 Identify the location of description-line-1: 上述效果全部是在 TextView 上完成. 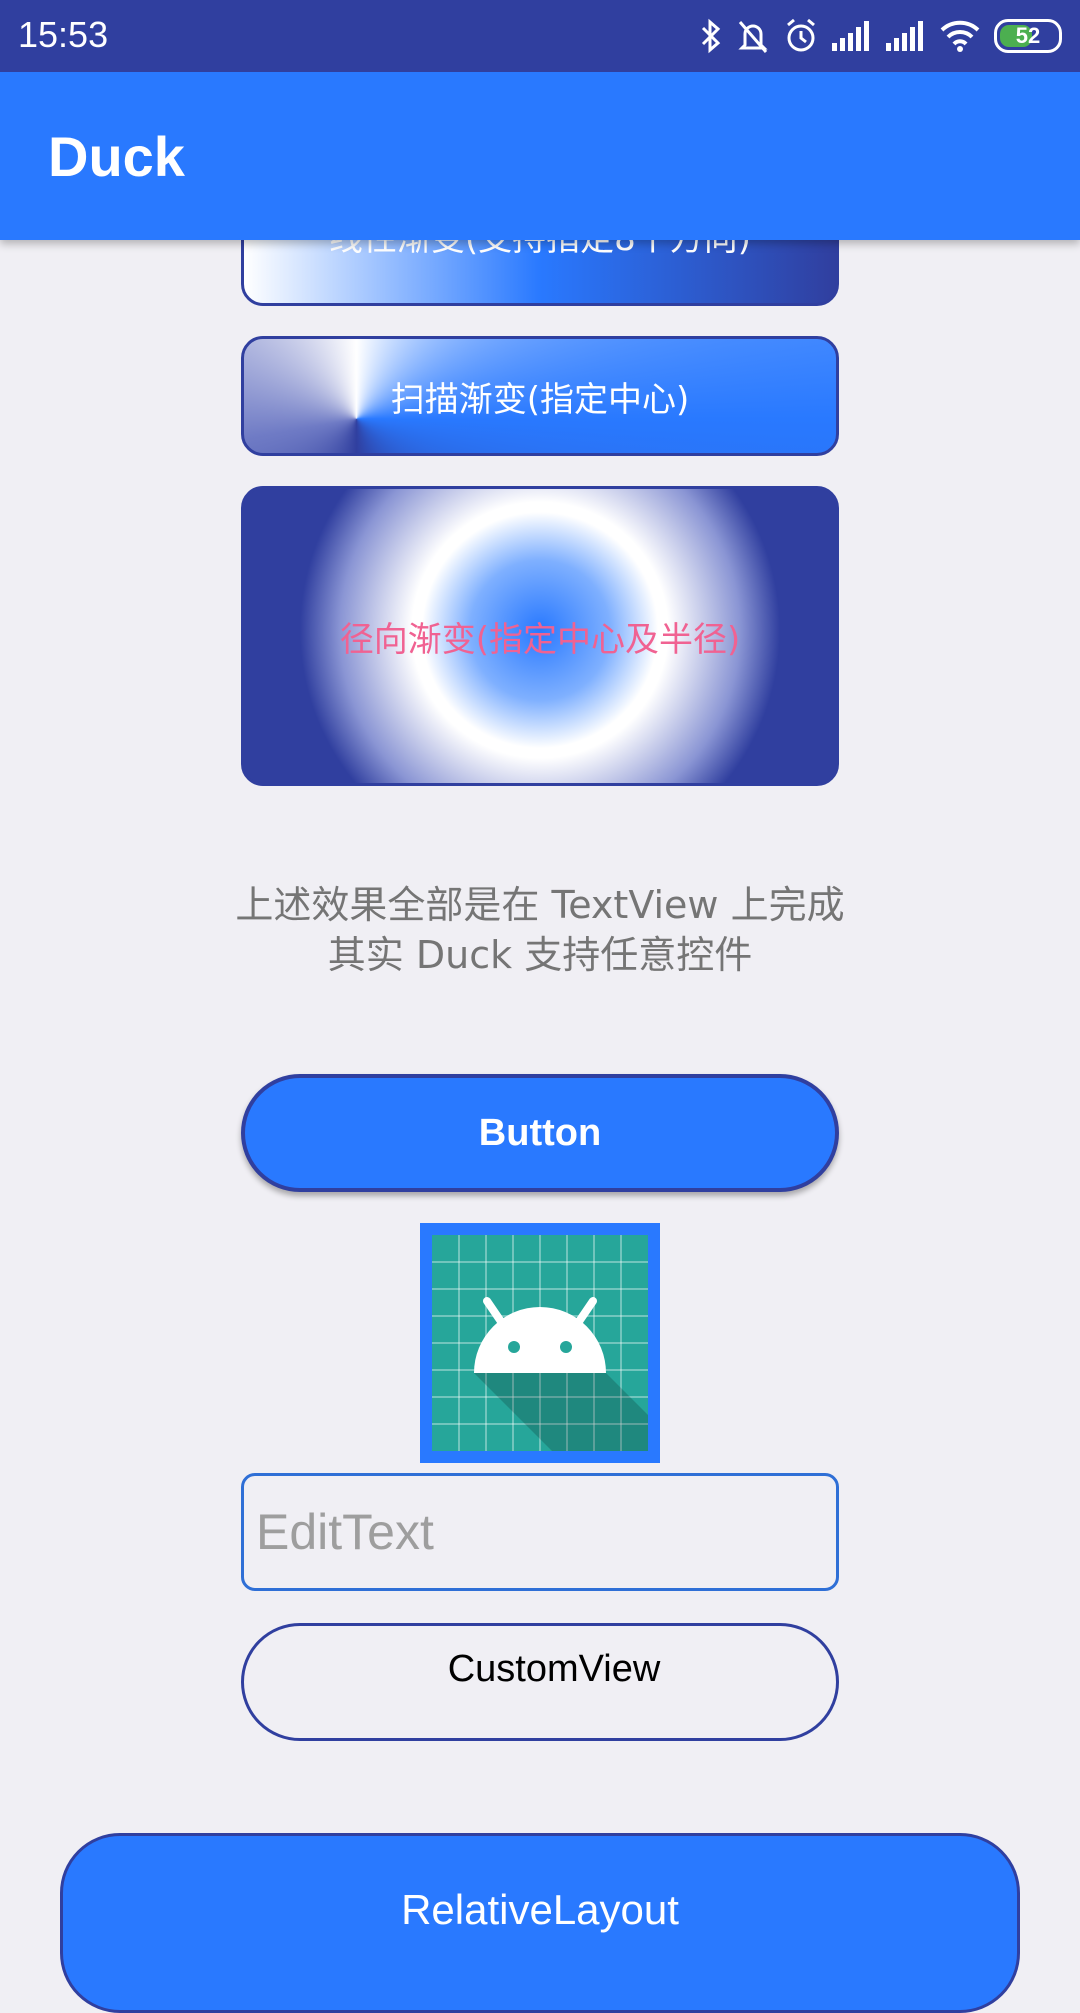
(540, 905).